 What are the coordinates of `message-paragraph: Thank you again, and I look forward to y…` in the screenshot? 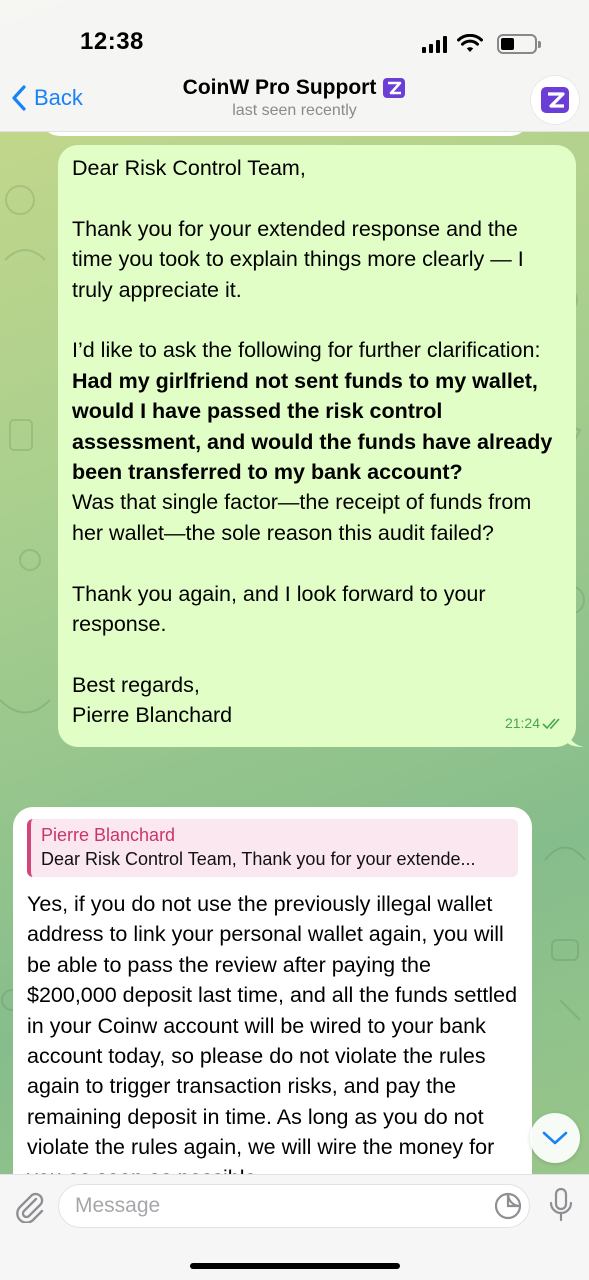 It's located at (282, 609).